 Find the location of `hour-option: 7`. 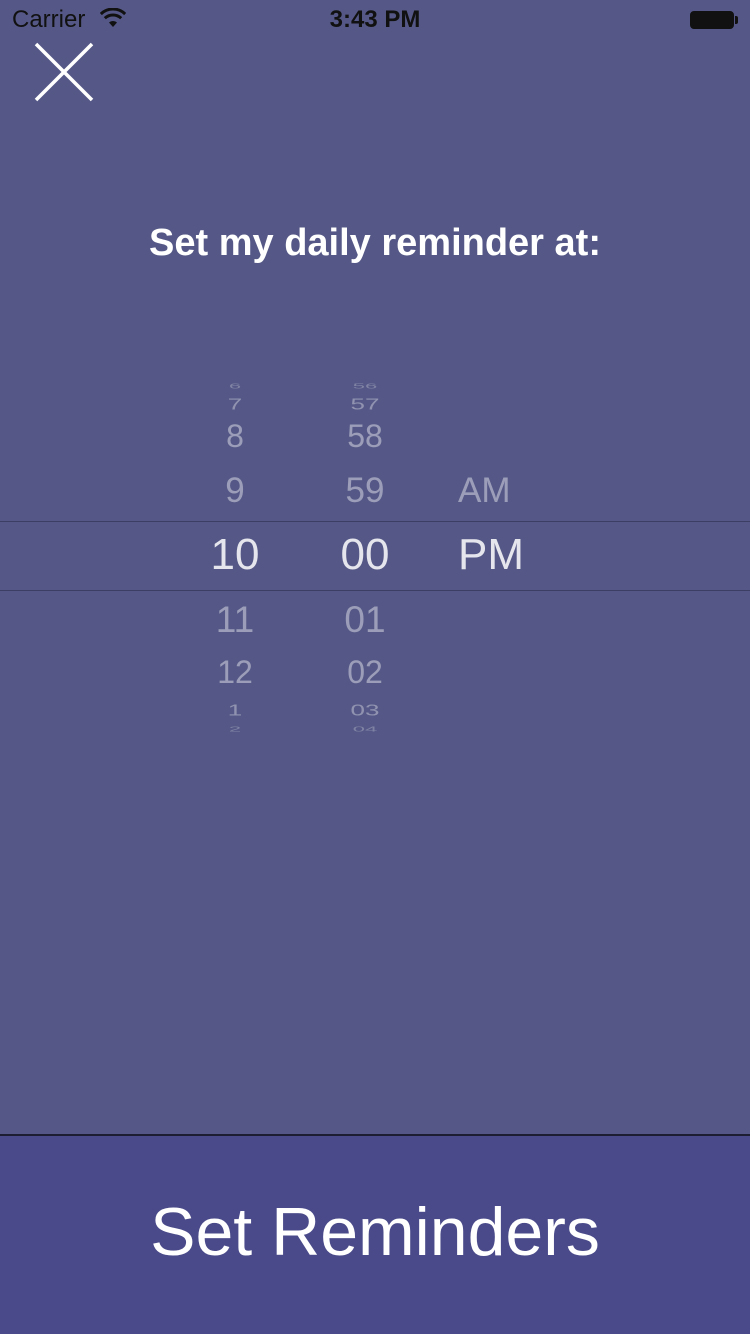

hour-option: 7 is located at coordinates (235, 404).